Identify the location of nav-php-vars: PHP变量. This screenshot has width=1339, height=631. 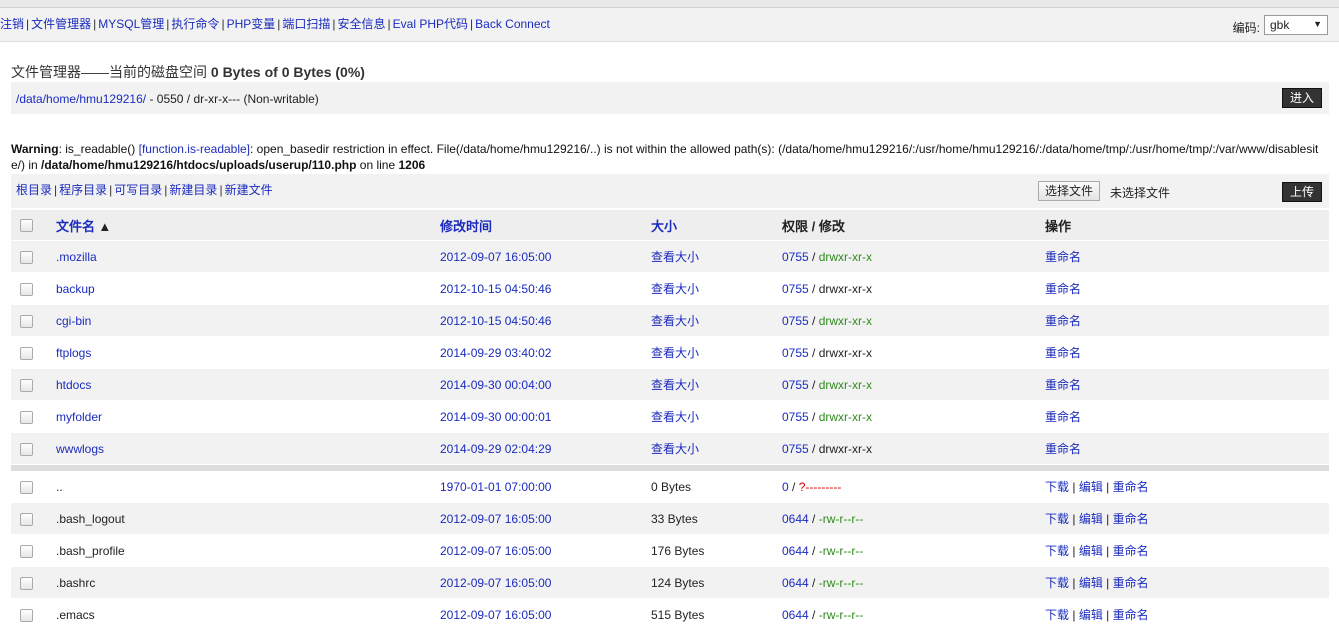
(251, 24).